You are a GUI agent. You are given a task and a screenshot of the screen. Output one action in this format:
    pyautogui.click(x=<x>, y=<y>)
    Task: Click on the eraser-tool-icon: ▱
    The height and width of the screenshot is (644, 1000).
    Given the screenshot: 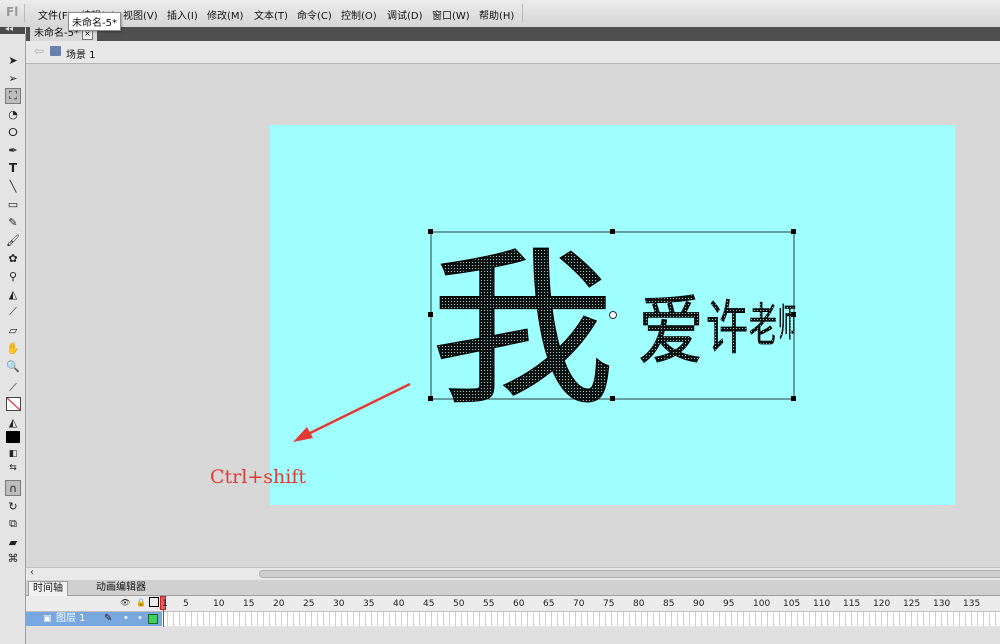 What is the action you would take?
    pyautogui.click(x=13, y=330)
    